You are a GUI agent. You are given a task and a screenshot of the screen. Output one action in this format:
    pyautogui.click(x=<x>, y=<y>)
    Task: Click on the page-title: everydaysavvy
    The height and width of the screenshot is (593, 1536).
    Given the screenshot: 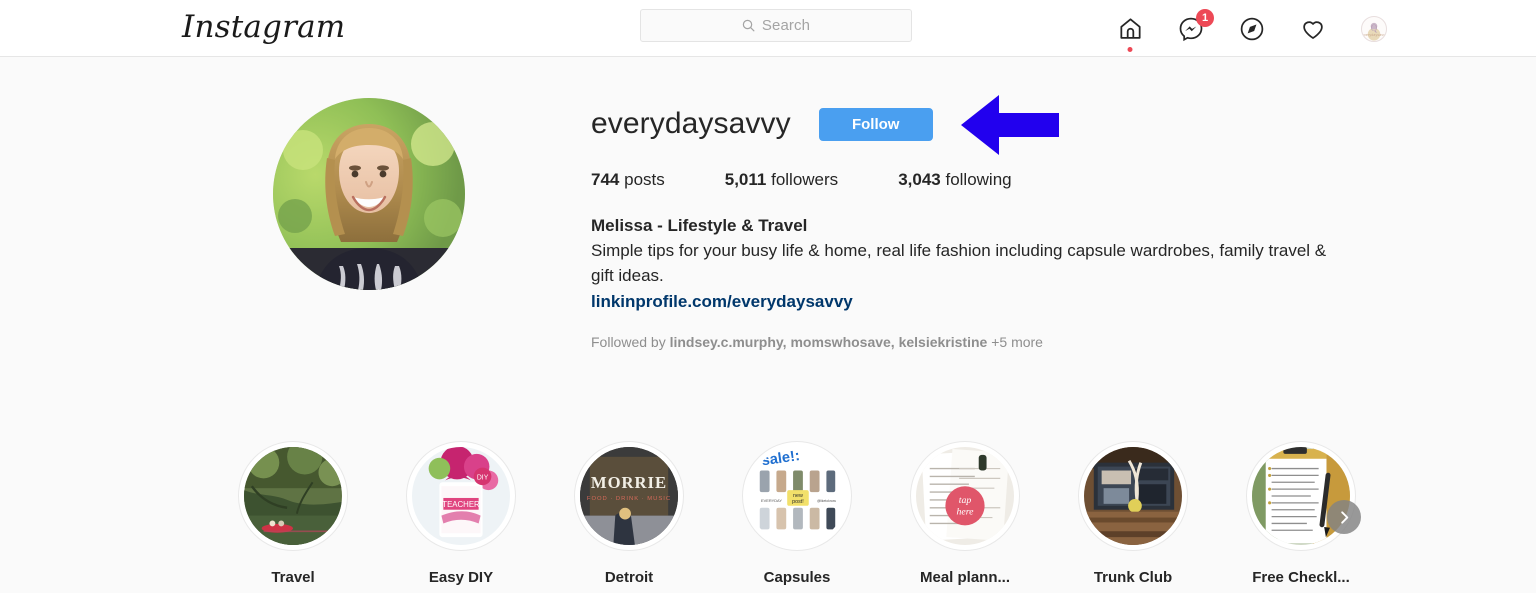 What is the action you would take?
    pyautogui.click(x=691, y=123)
    